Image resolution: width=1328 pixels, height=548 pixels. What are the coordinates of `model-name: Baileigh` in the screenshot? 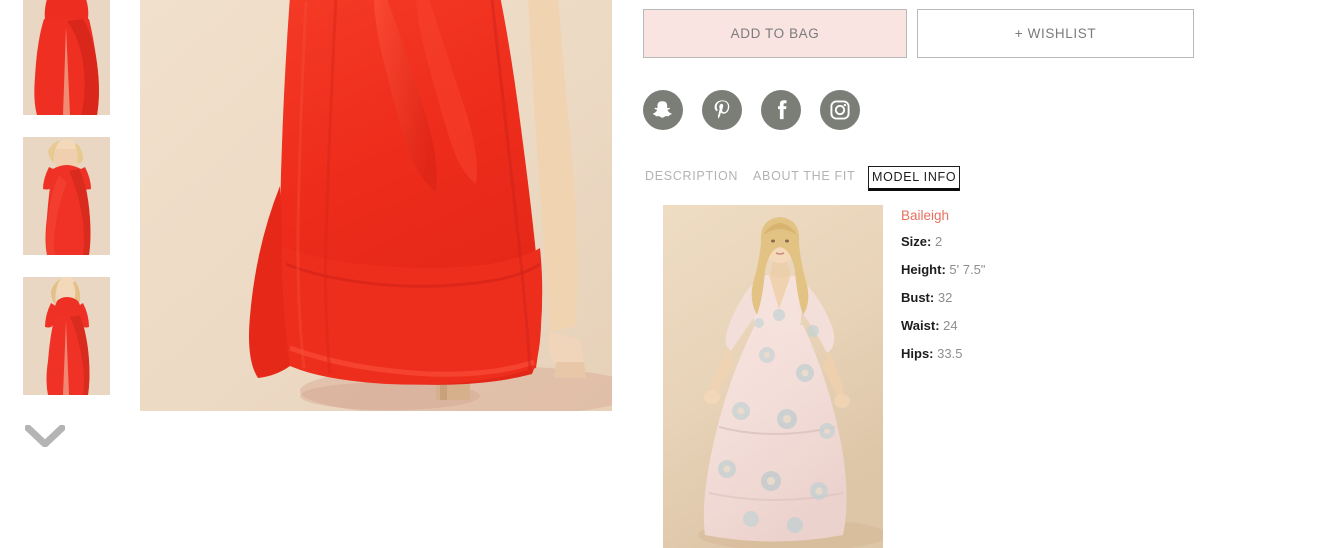 It's located at (925, 215).